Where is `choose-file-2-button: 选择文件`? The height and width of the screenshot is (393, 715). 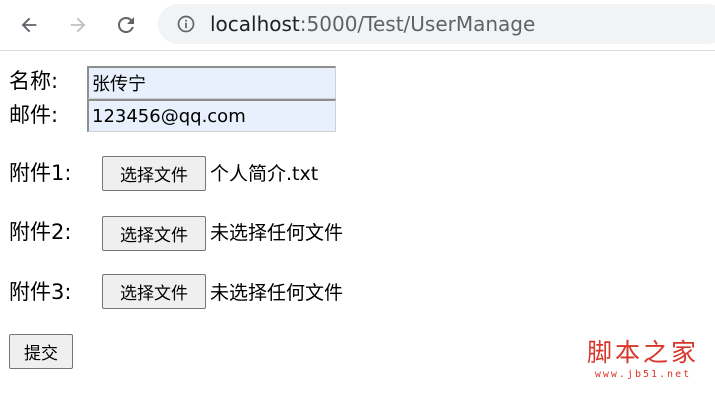 choose-file-2-button: 选择文件 is located at coordinates (154, 233).